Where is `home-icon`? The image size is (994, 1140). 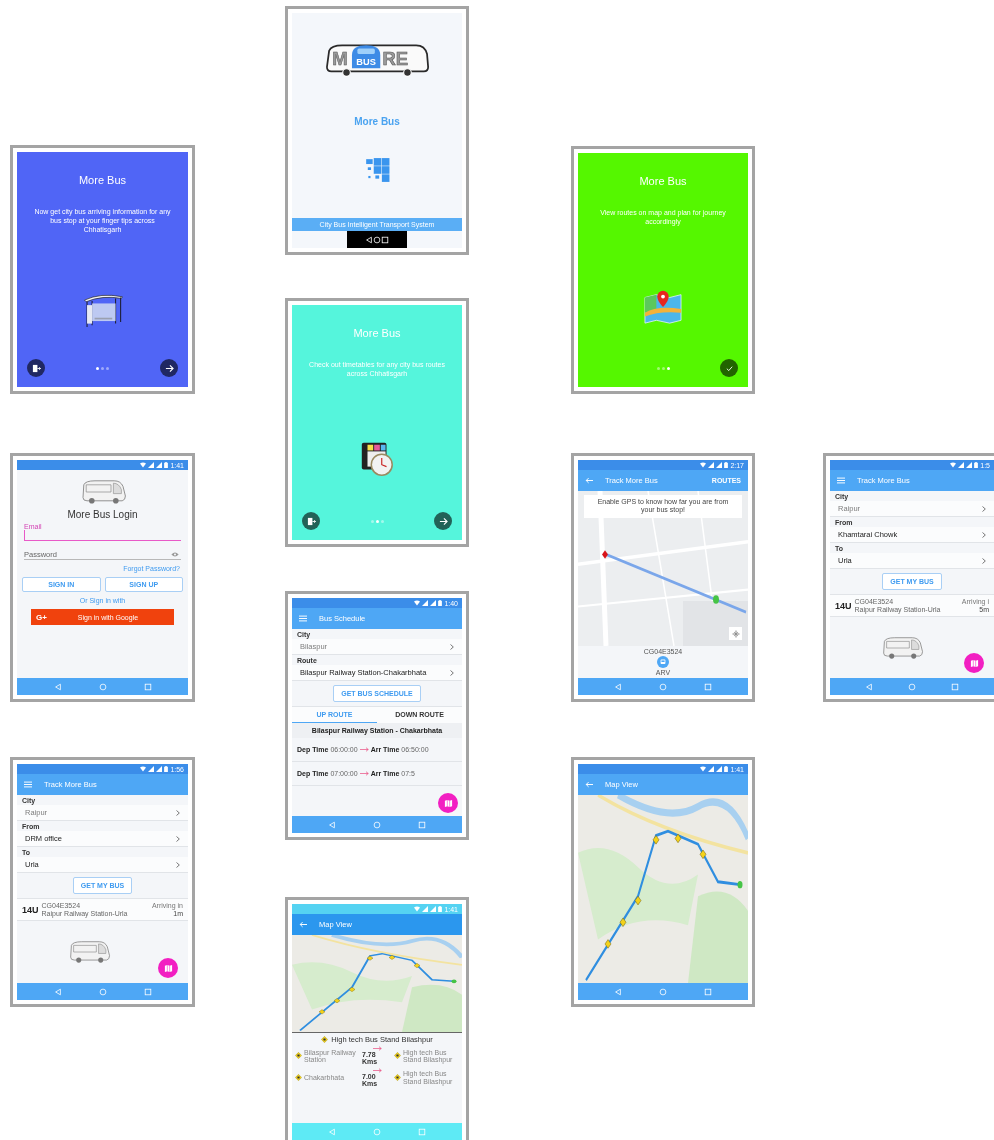
home-icon is located at coordinates (377, 239).